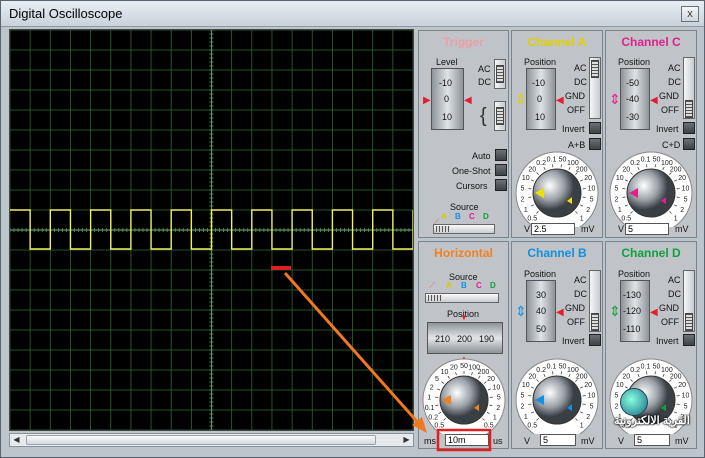  I want to click on auto-button, so click(501, 155).